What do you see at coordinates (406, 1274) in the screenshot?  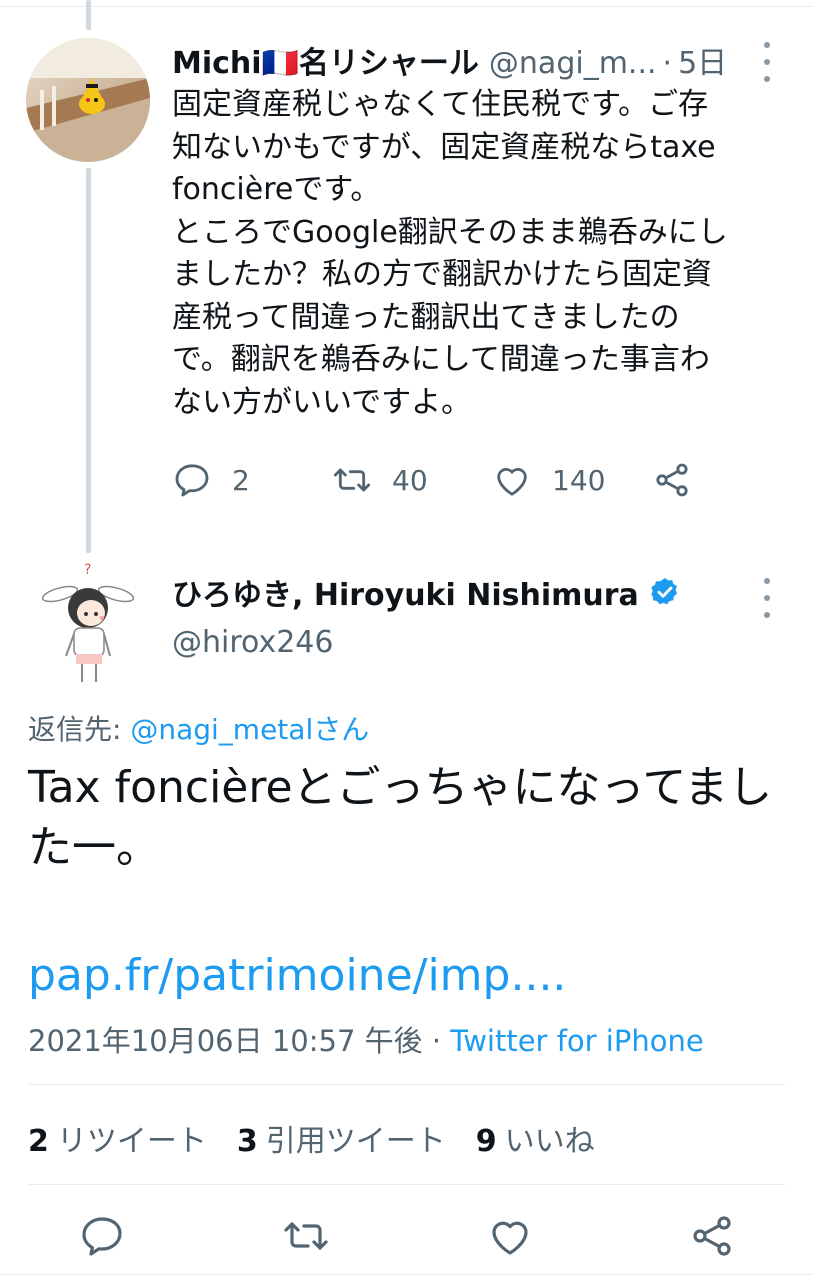 I see `bottom-divider` at bounding box center [406, 1274].